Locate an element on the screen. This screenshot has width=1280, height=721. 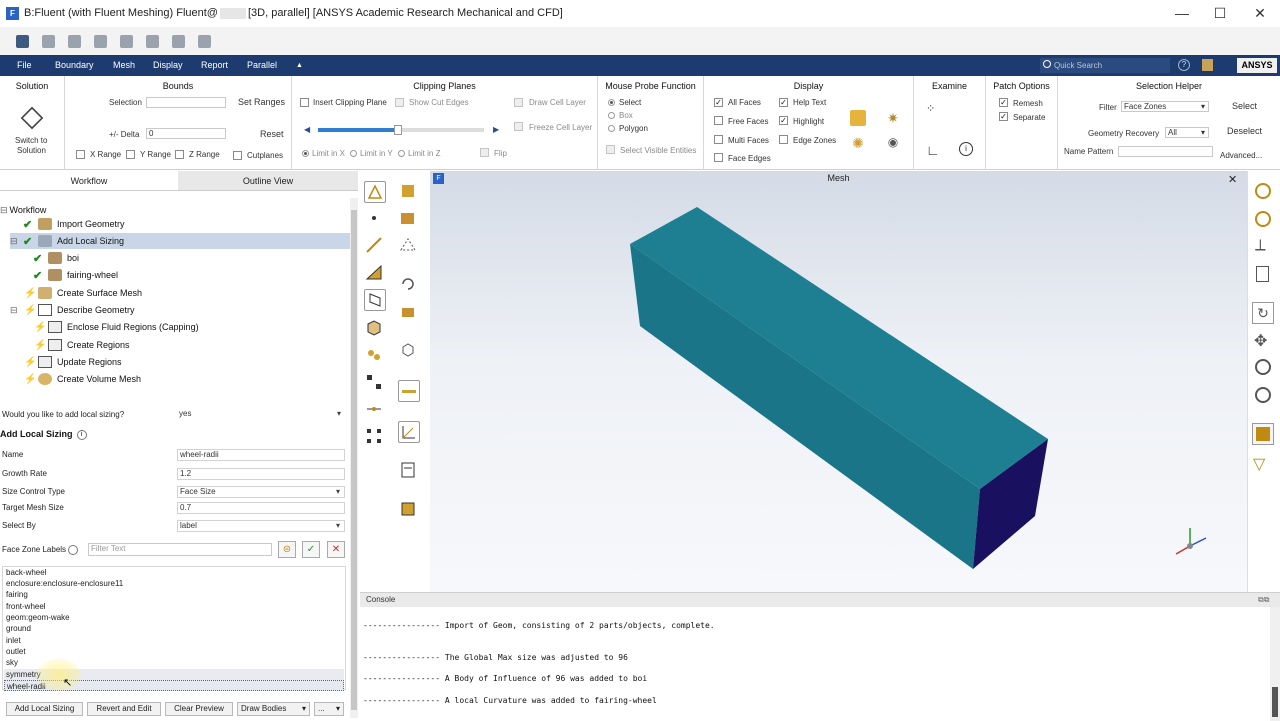
name-input: wheel-radii is located at coordinates (261, 455).